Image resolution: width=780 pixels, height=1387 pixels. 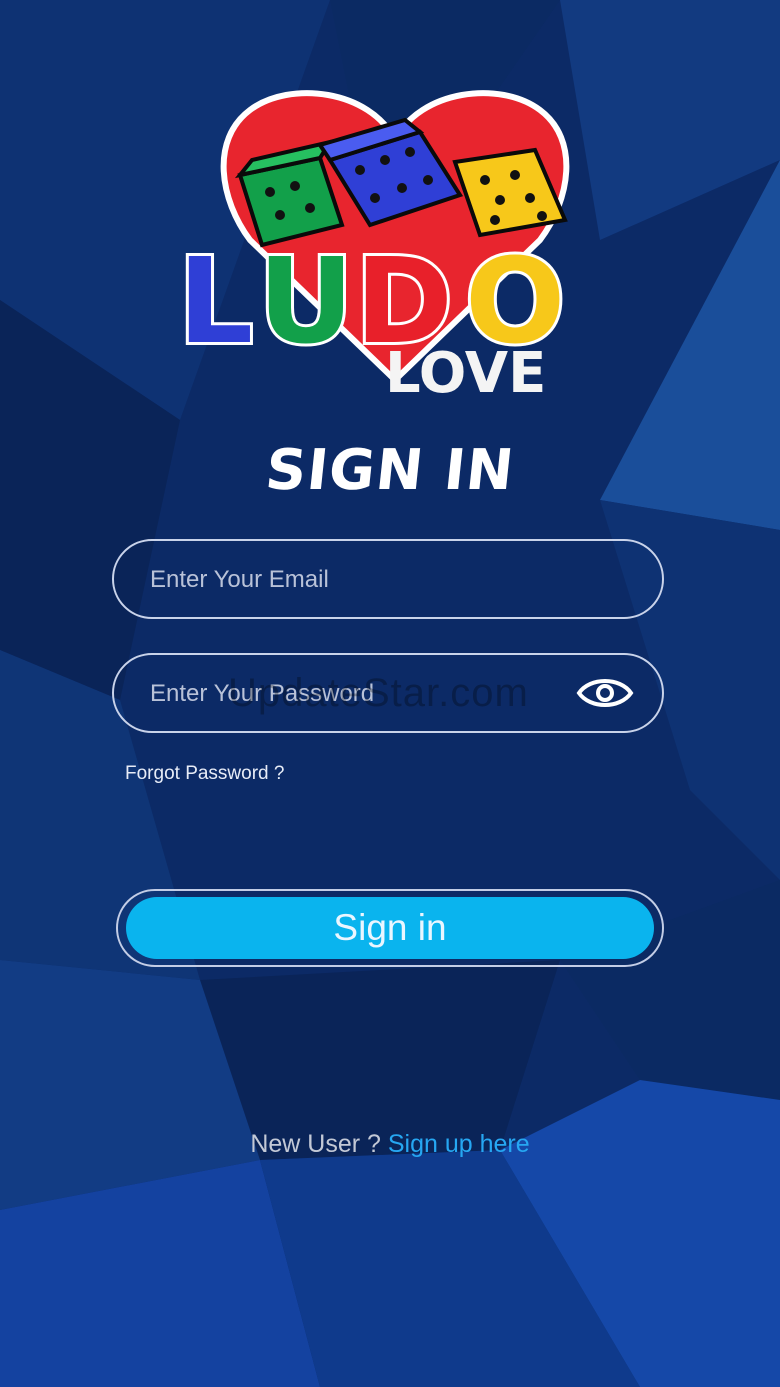 I want to click on page-title: SIGN IN, so click(x=390, y=470).